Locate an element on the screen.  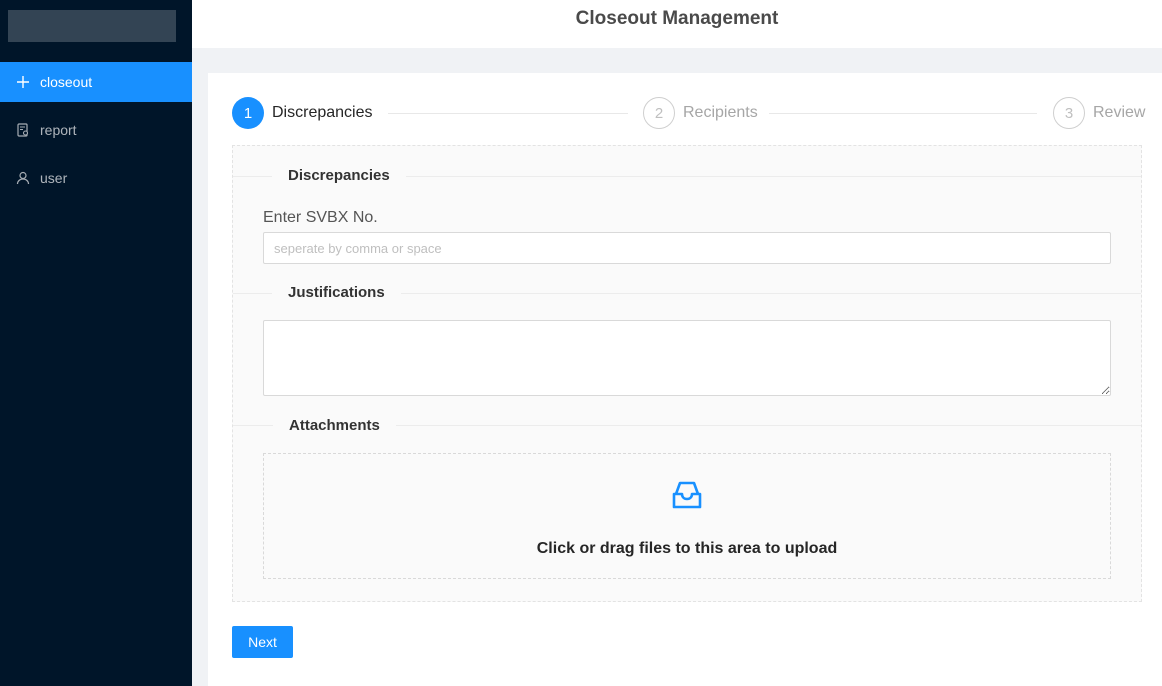
step-recipients: 2 Recipients is located at coordinates (700, 113).